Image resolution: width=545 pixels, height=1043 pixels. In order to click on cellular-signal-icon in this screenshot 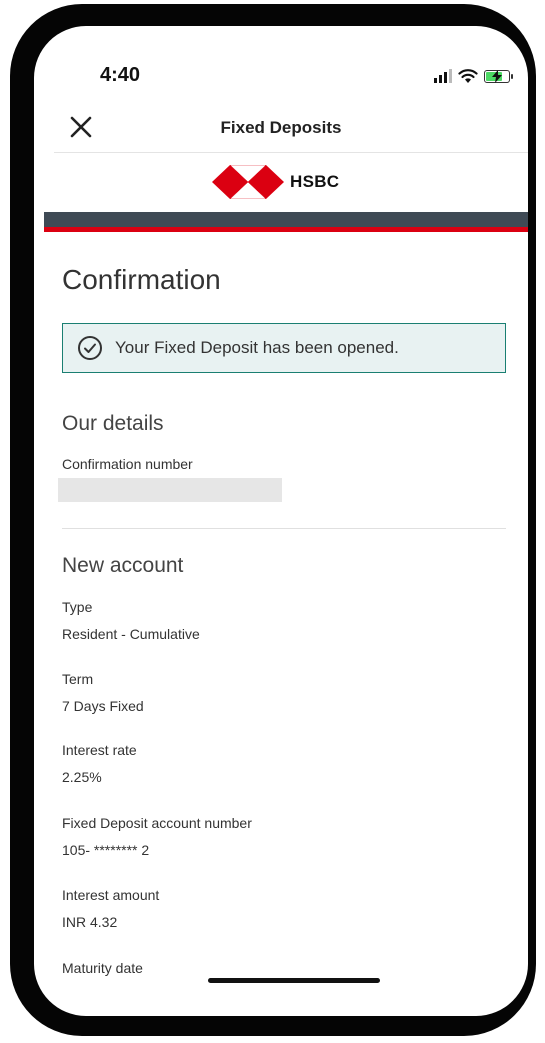, I will do `click(443, 76)`.